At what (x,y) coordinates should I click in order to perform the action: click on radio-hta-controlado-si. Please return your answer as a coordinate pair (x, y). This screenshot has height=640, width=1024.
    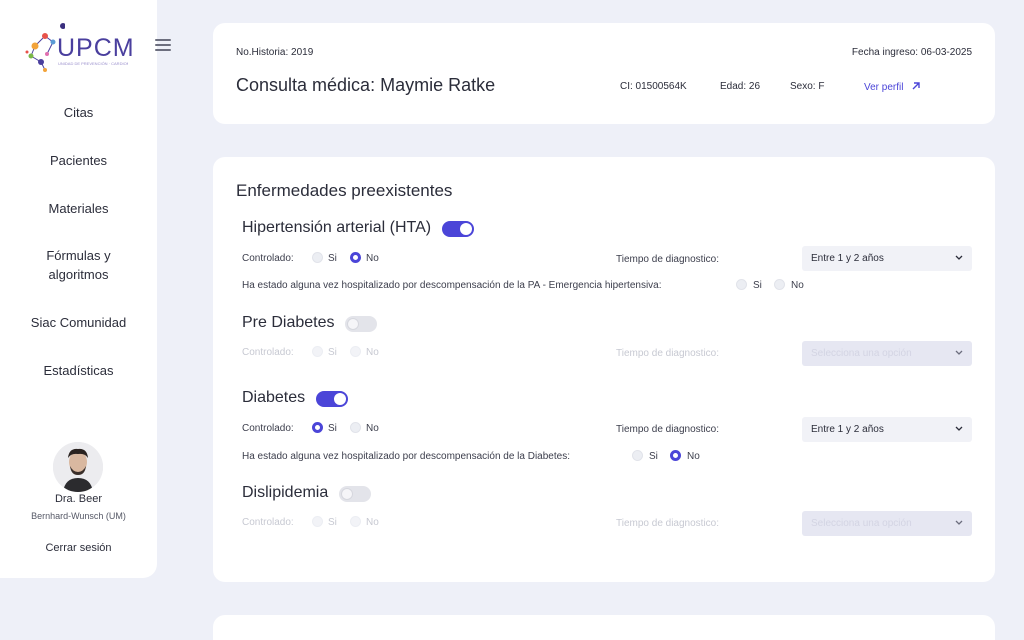
    Looking at the image, I should click on (317, 257).